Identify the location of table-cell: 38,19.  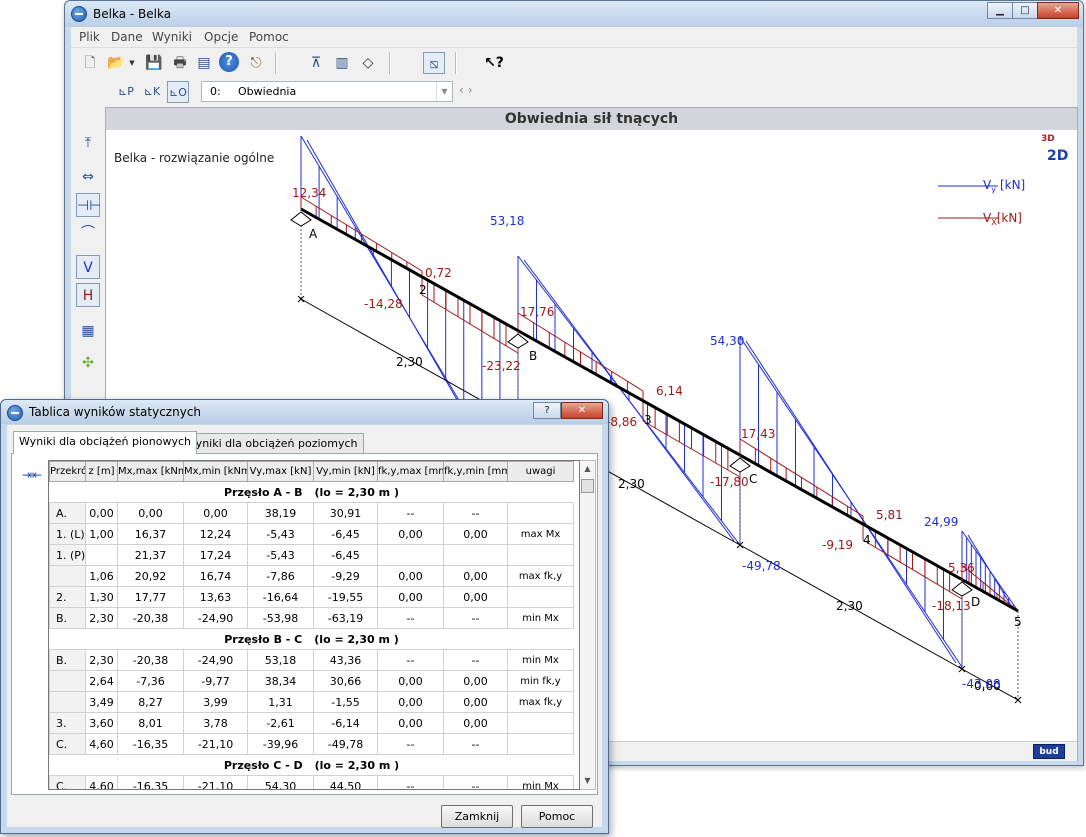
(280, 513).